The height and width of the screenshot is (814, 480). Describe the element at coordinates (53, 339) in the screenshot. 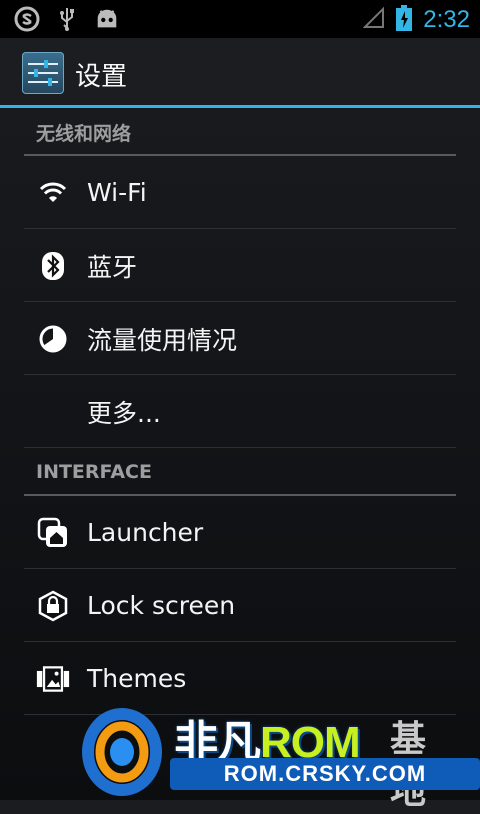

I see `data-usage-icon` at that location.